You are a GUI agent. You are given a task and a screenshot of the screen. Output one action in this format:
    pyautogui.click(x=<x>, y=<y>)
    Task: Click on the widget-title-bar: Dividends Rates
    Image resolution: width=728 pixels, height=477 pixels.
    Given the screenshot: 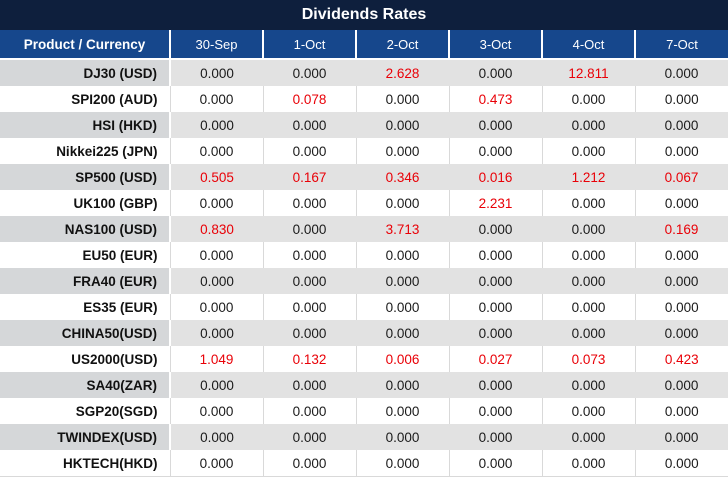 What is the action you would take?
    pyautogui.click(x=364, y=15)
    